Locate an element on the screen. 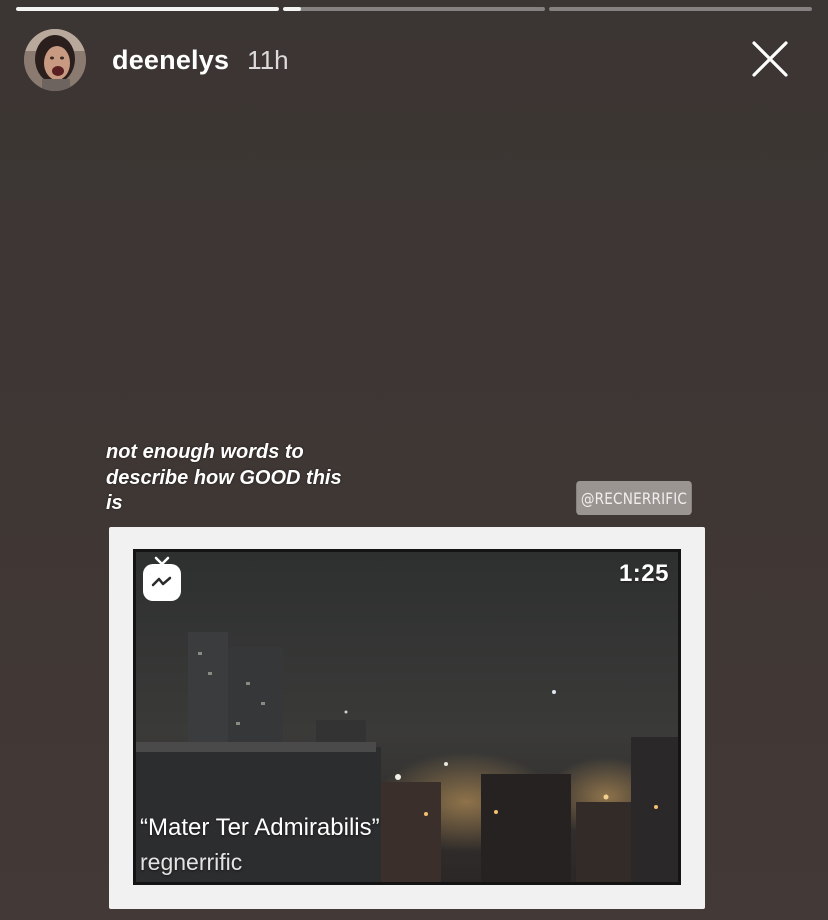 This screenshot has height=920, width=828. close-icon is located at coordinates (770, 59).